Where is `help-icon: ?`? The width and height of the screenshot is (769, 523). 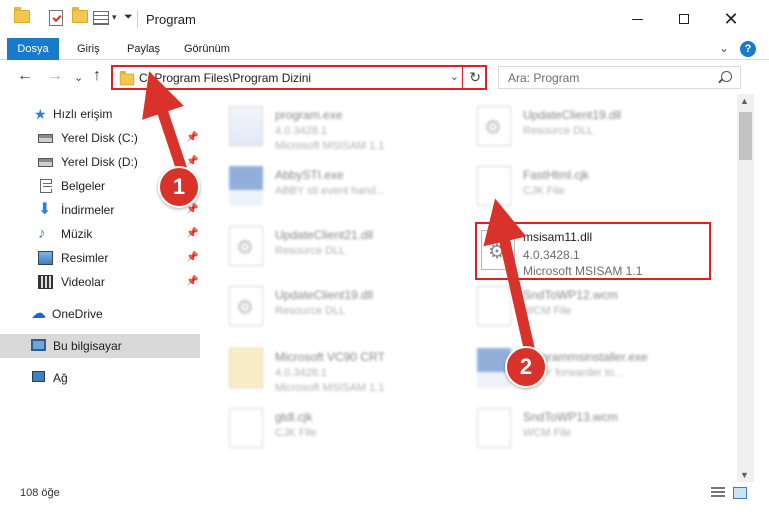 help-icon: ? is located at coordinates (748, 49).